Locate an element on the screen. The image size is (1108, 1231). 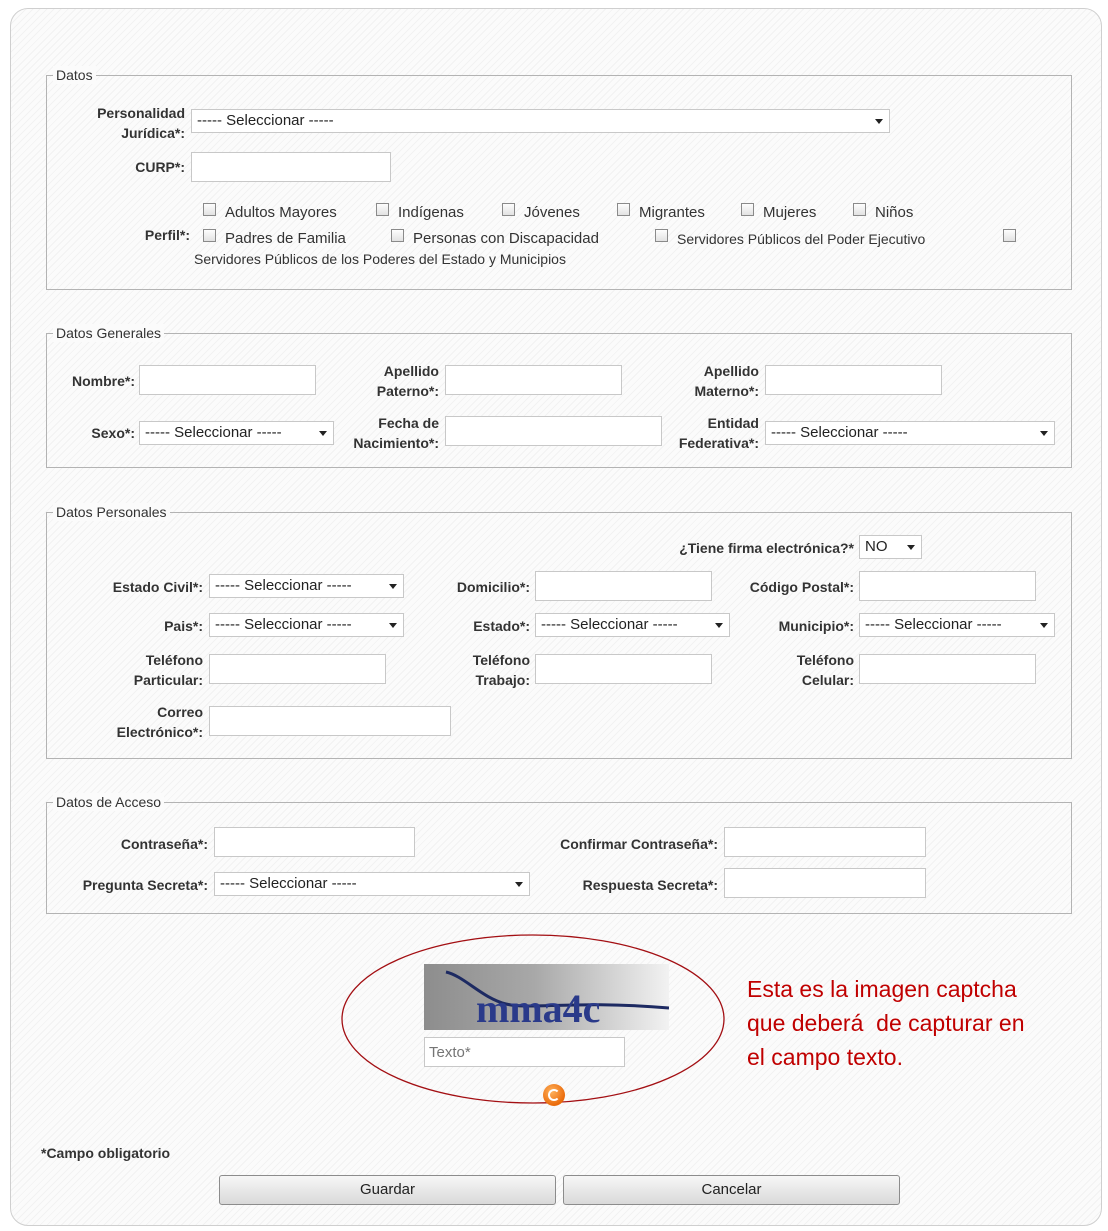
correo-electronico-input is located at coordinates (330, 721).